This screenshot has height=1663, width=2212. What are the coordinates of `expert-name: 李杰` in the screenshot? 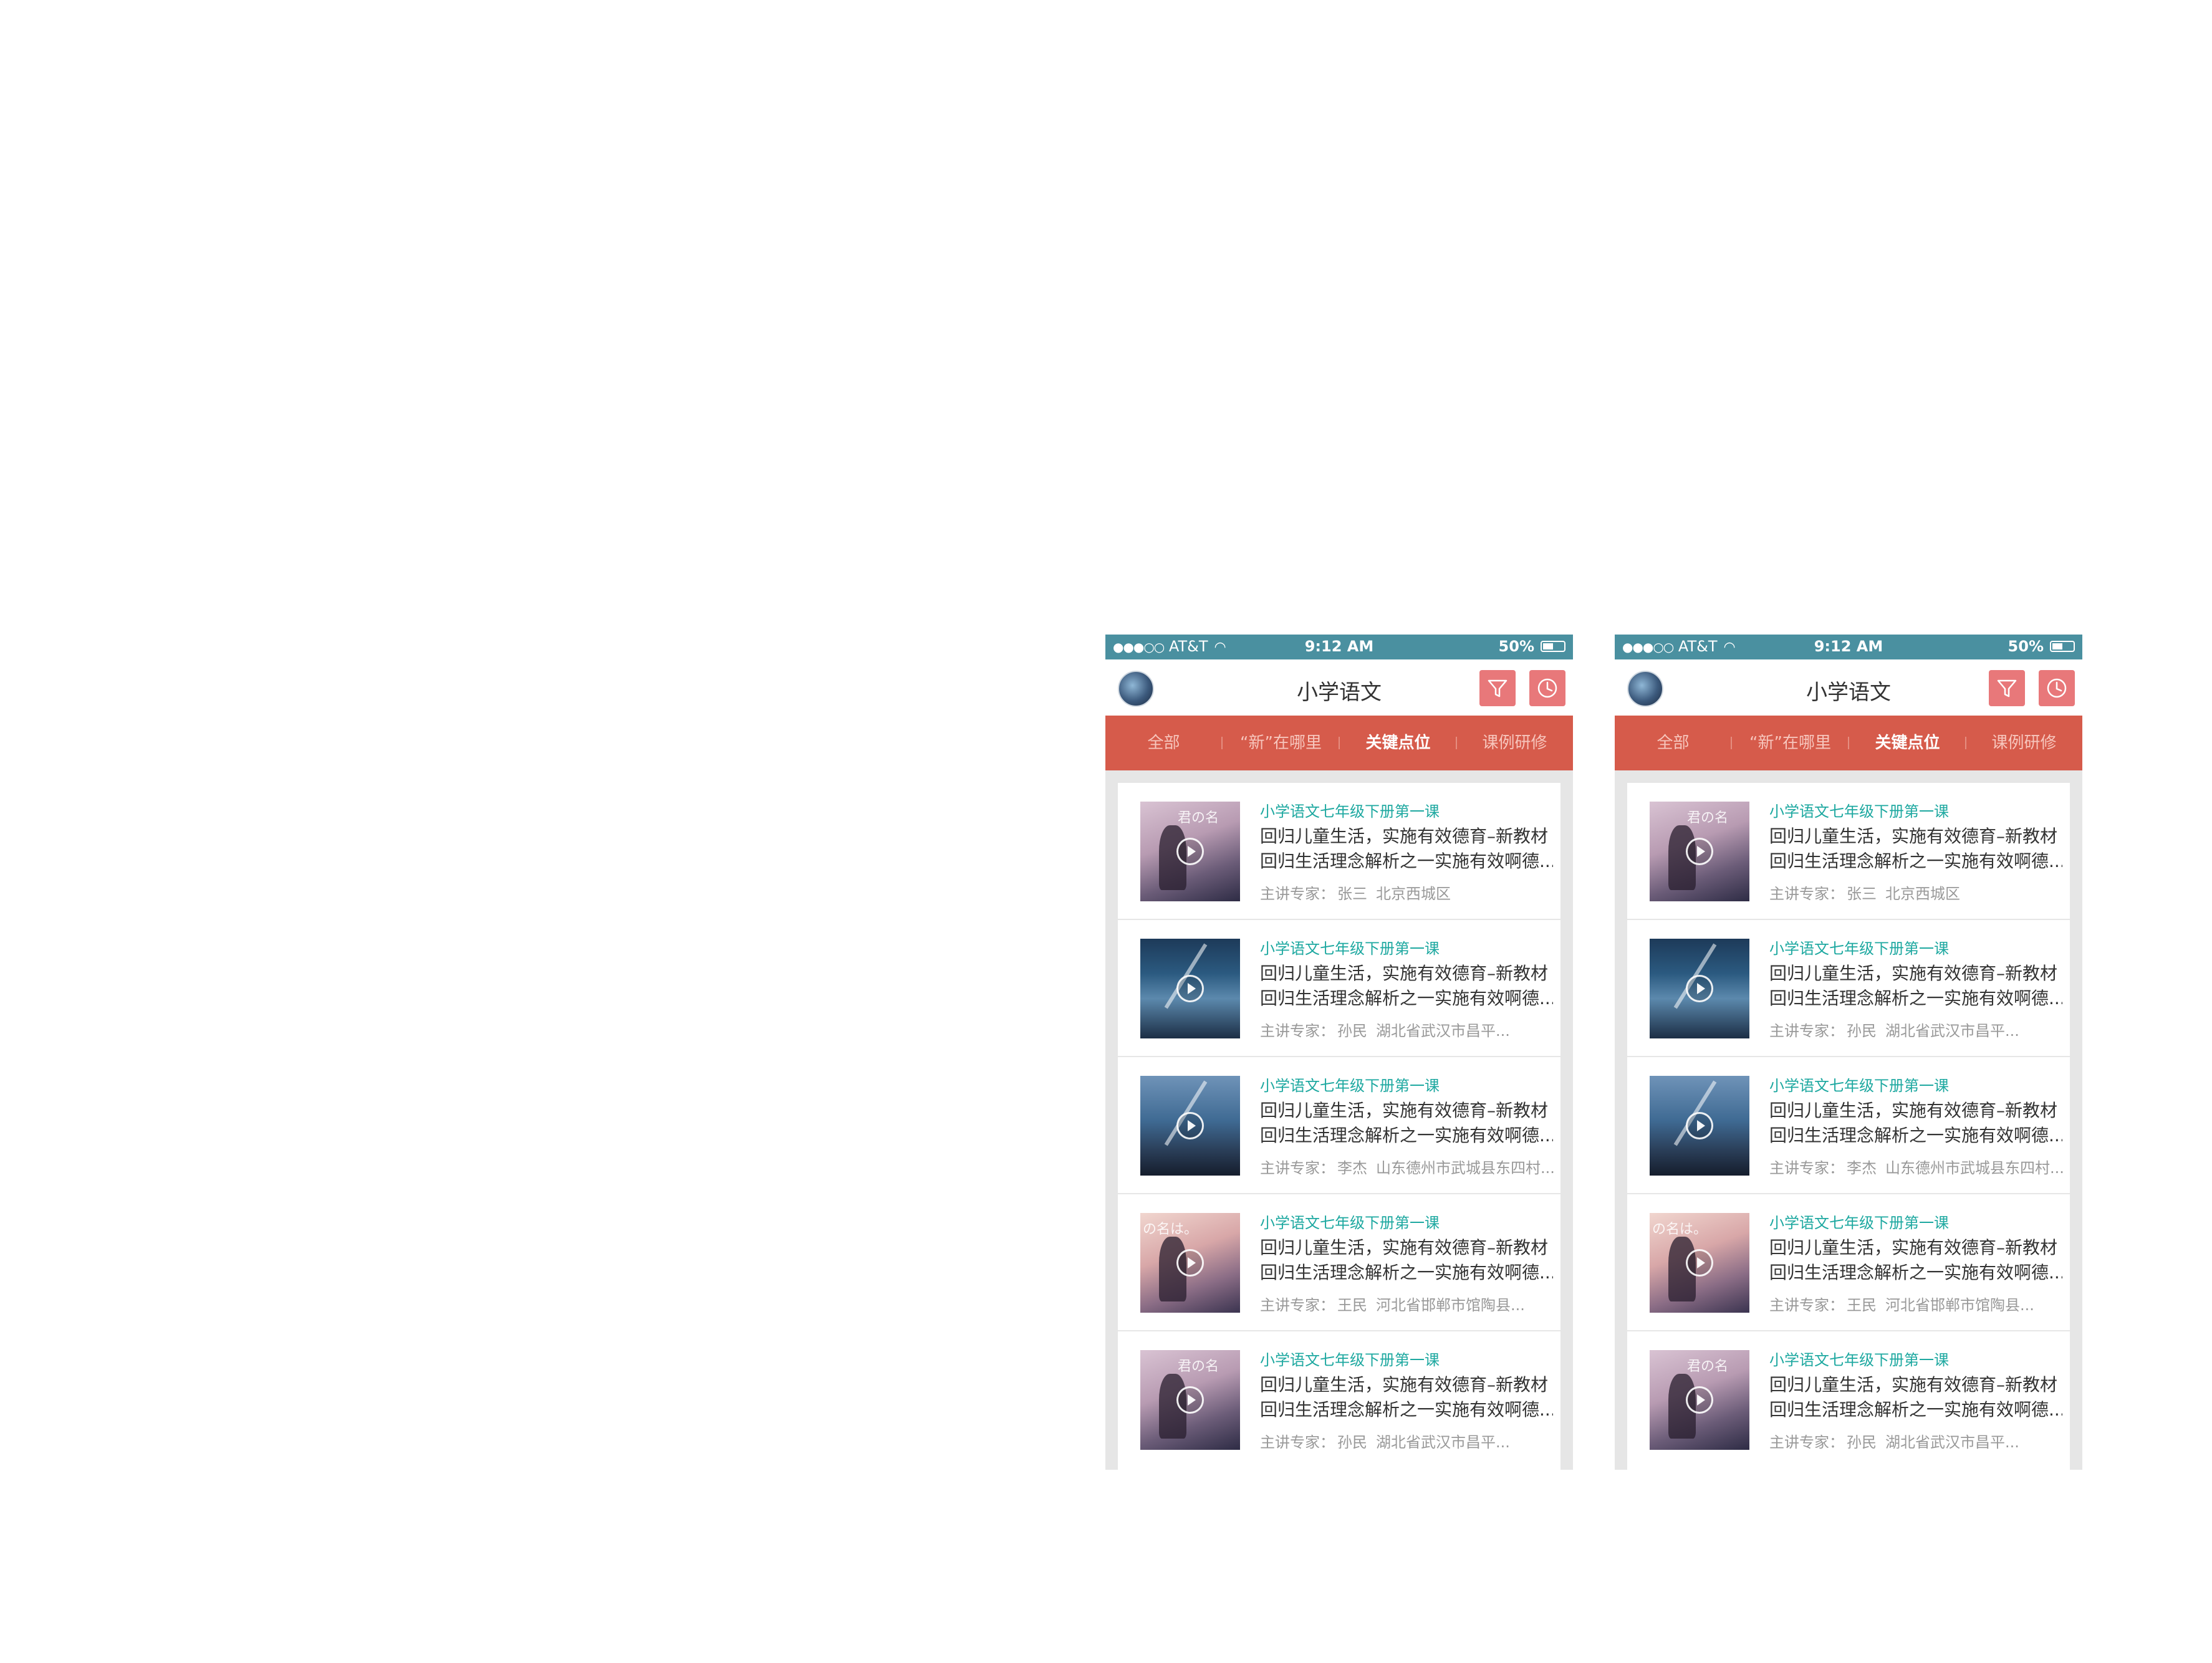 It's located at (1862, 1168).